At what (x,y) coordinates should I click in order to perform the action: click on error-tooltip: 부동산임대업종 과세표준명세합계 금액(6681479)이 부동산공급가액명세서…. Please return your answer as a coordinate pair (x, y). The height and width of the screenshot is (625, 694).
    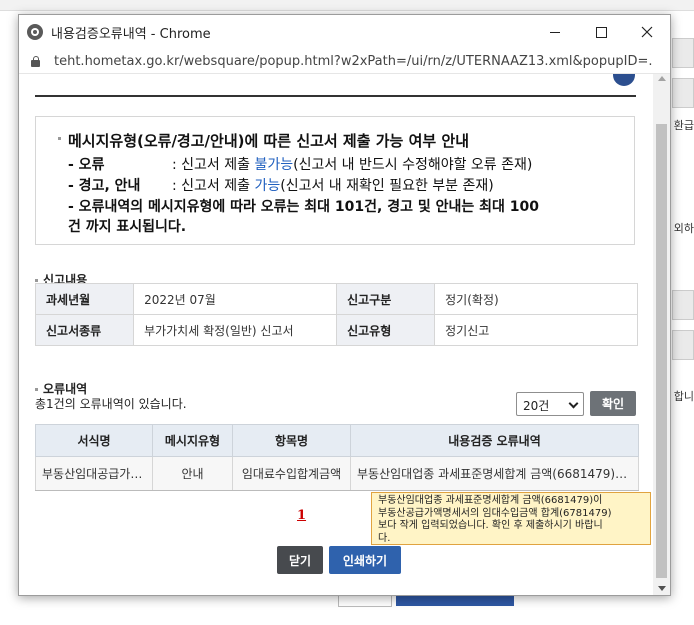
    Looking at the image, I should click on (511, 518).